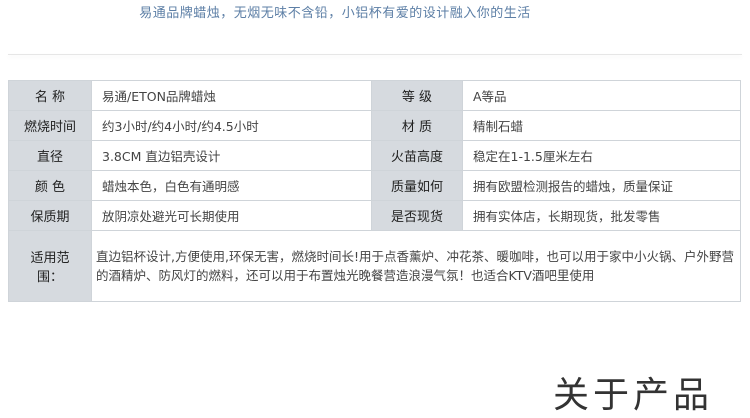  Describe the element at coordinates (417, 95) in the screenshot. I see `spec-label: 等 级` at that location.